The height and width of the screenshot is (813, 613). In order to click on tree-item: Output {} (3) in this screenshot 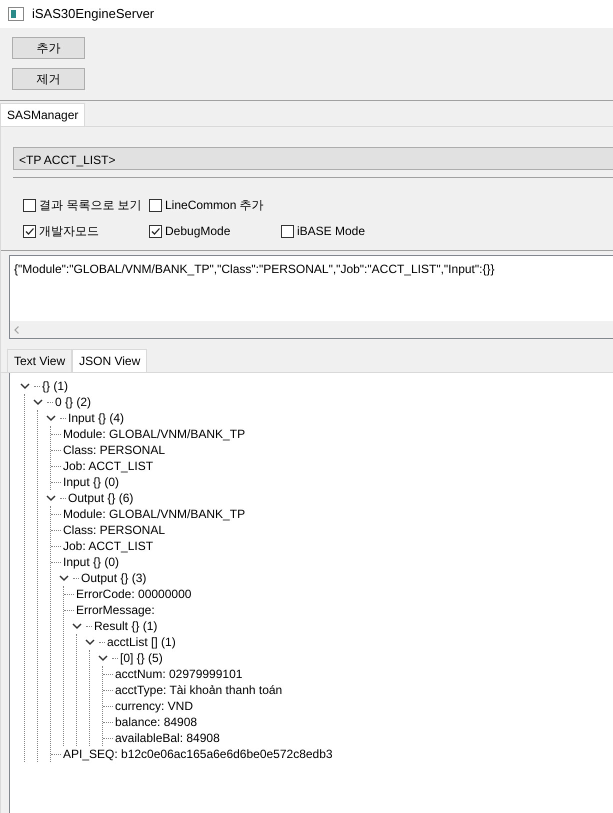, I will do `click(113, 578)`.